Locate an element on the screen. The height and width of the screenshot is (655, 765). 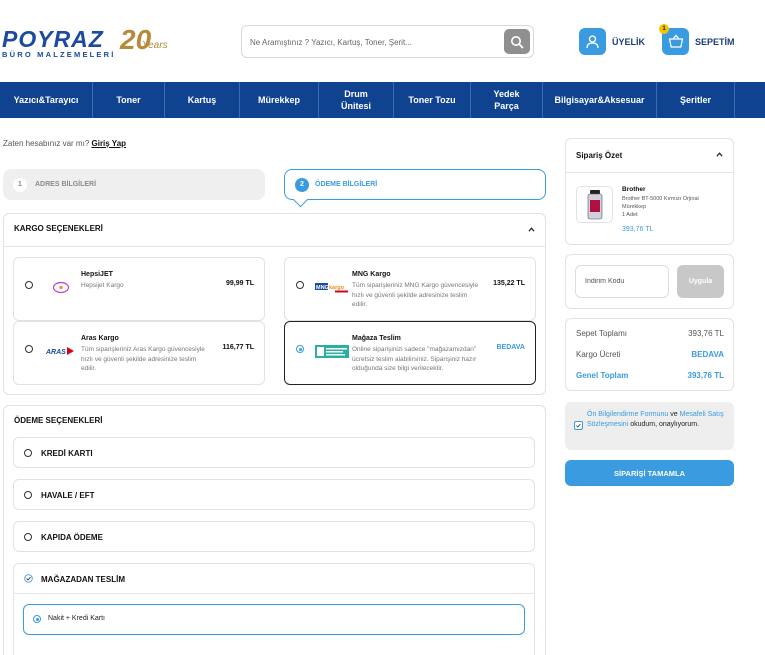
payment-option-label: HAVALE / EFT is located at coordinates (68, 495).